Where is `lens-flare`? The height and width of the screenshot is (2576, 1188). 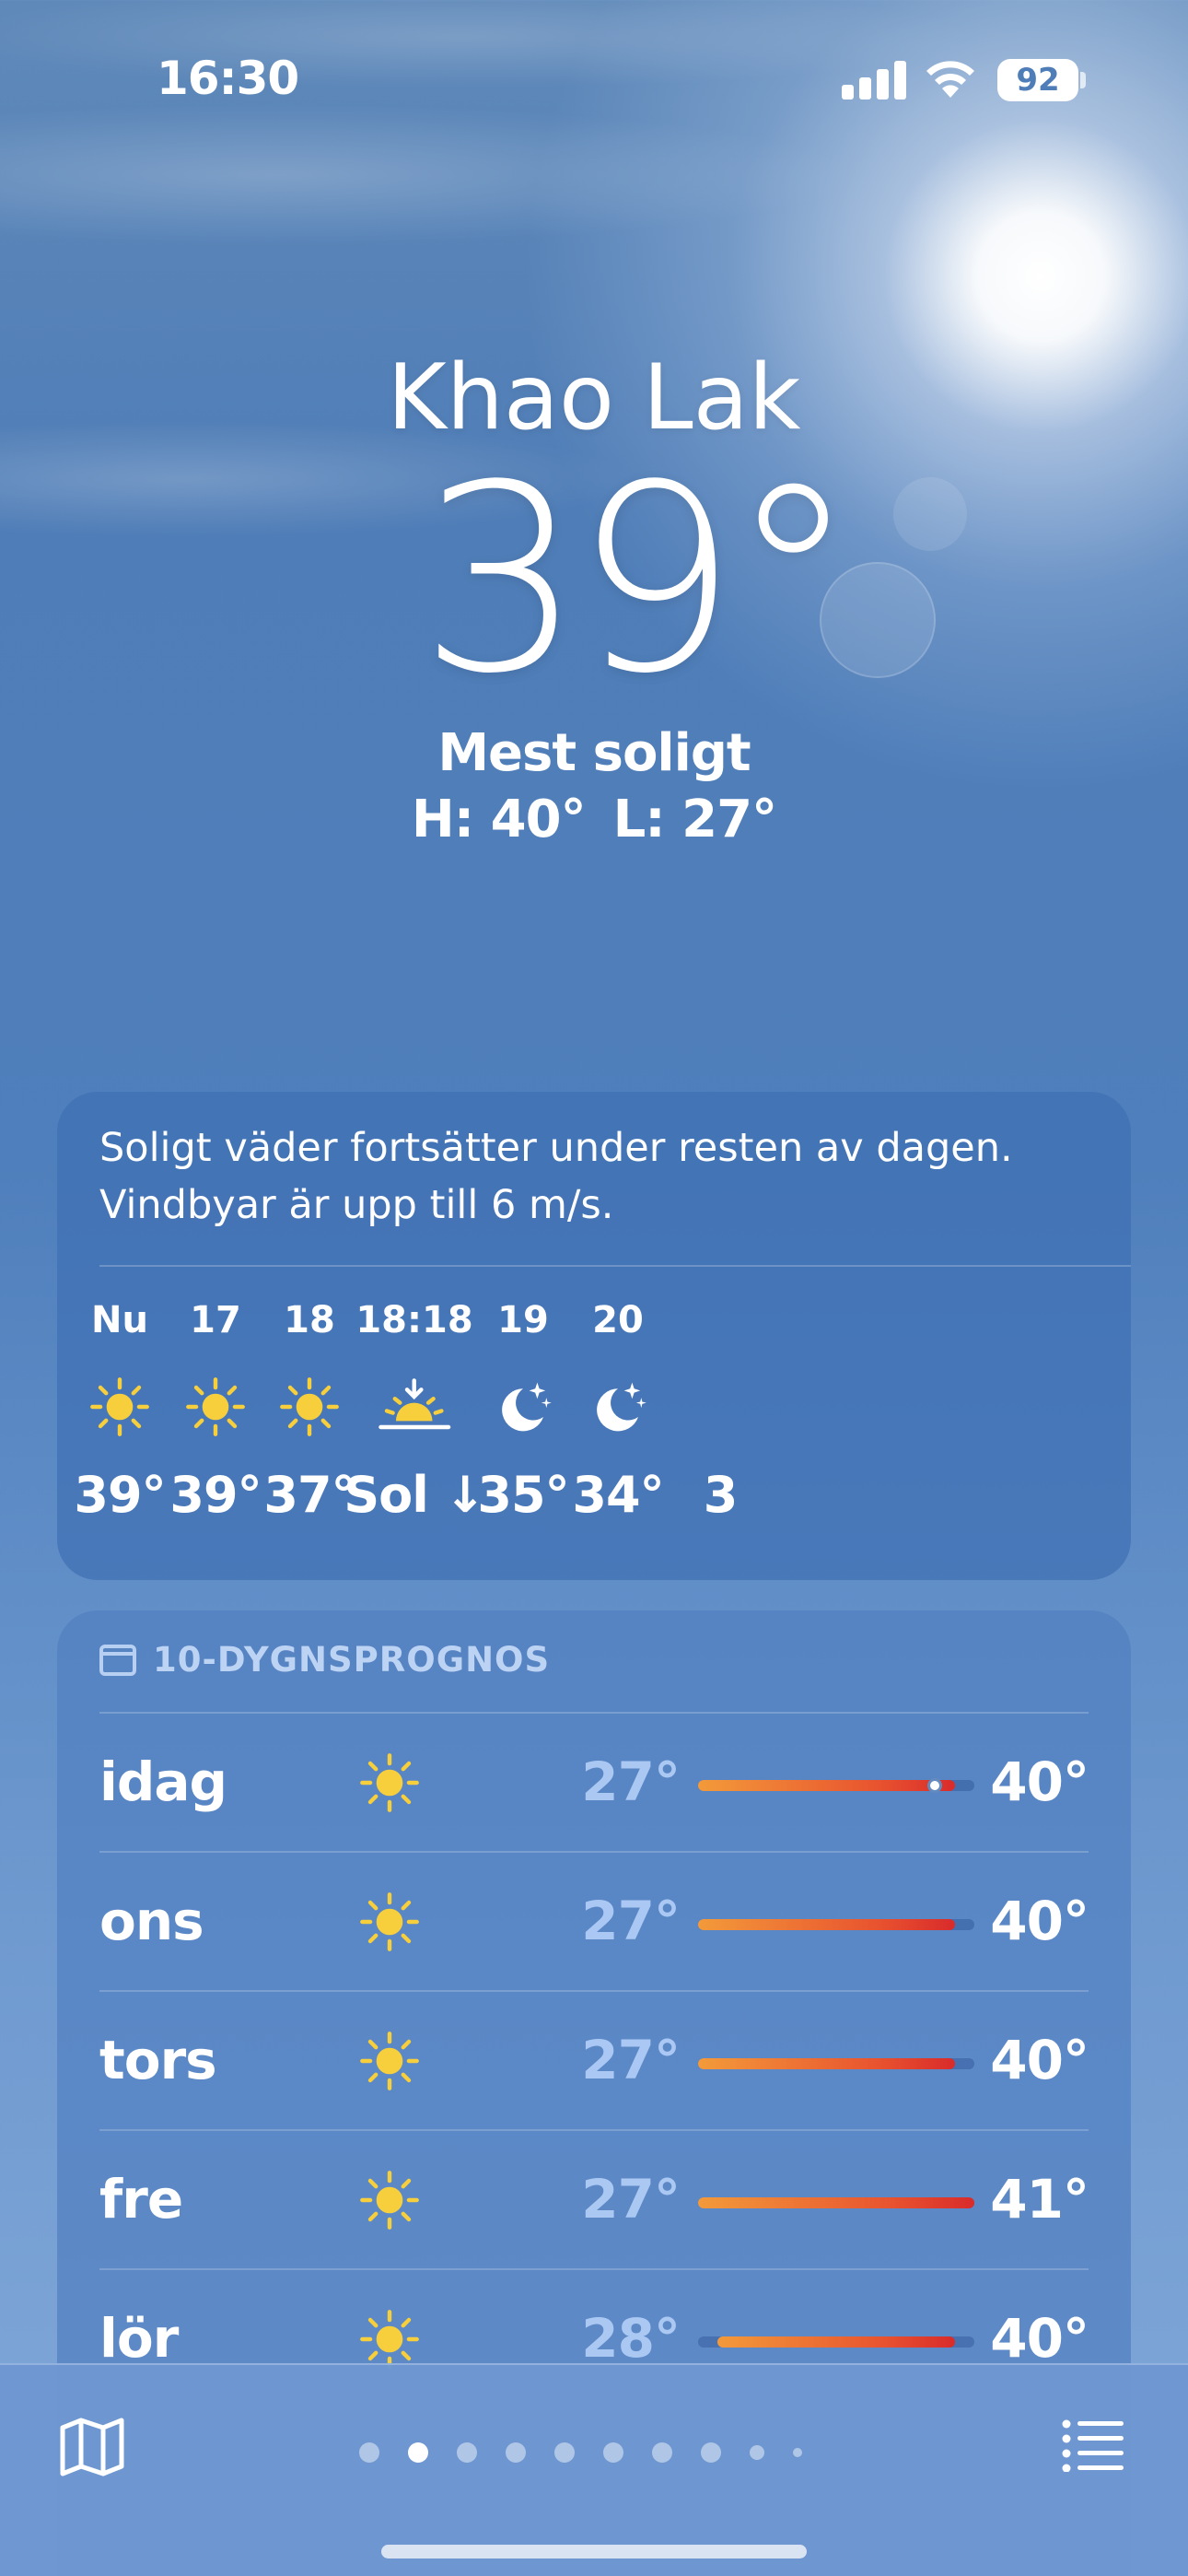 lens-flare is located at coordinates (930, 514).